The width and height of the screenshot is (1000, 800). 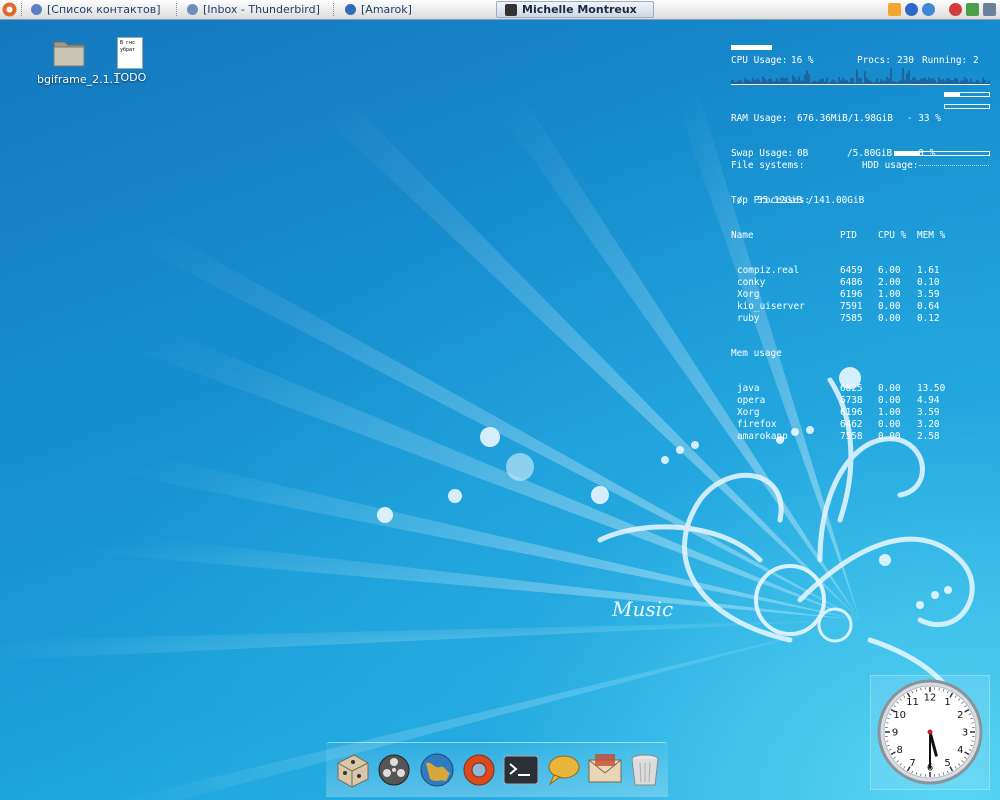 I want to click on fs-usage-bar, so click(x=942, y=153).